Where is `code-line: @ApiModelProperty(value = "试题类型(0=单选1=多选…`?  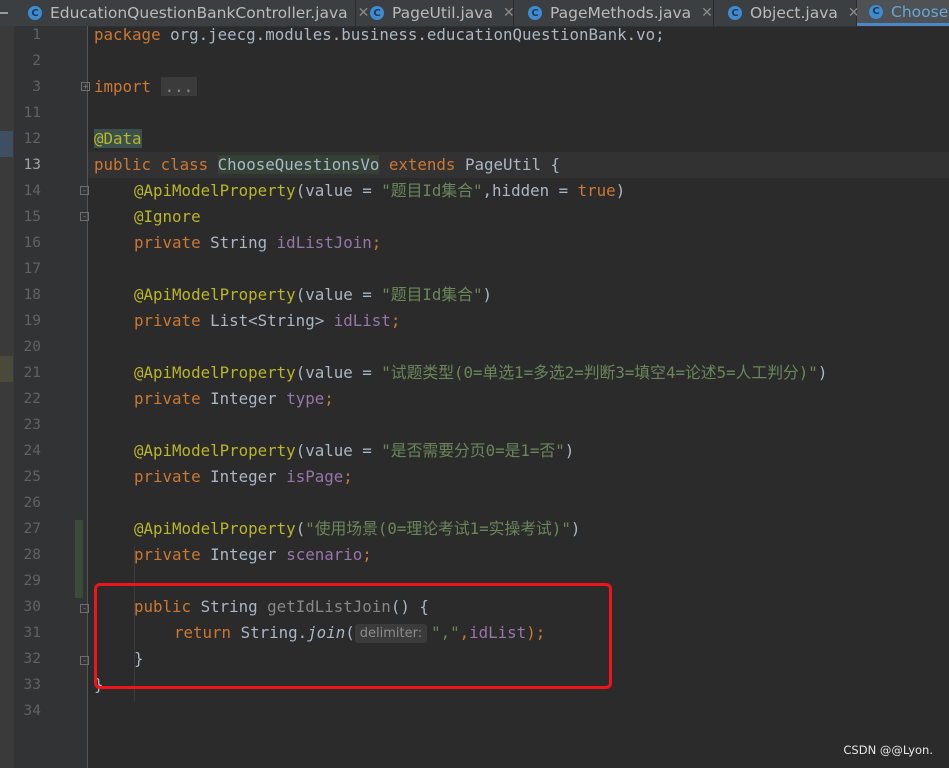
code-line: @ApiModelProperty(value = "试题类型(0=单选1=多选… is located at coordinates (541, 373).